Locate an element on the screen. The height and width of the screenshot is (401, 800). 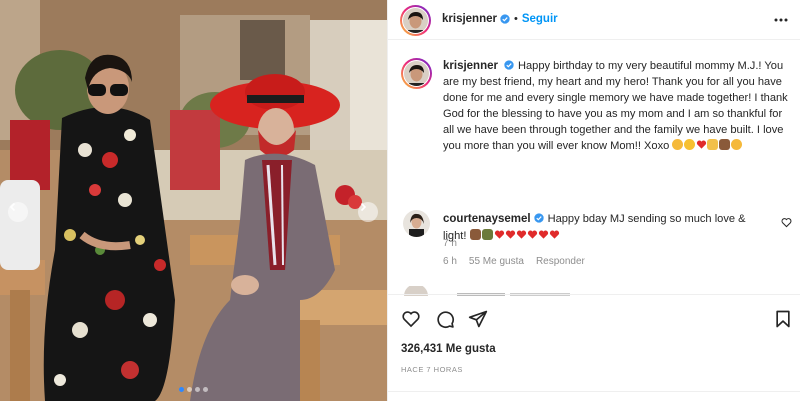
comment-emojis is located at coordinates (514, 235).